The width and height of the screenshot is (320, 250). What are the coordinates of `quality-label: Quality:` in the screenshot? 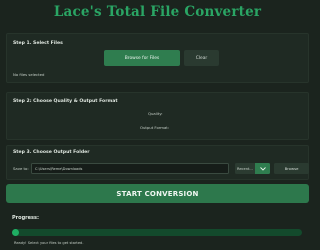 It's located at (155, 113).